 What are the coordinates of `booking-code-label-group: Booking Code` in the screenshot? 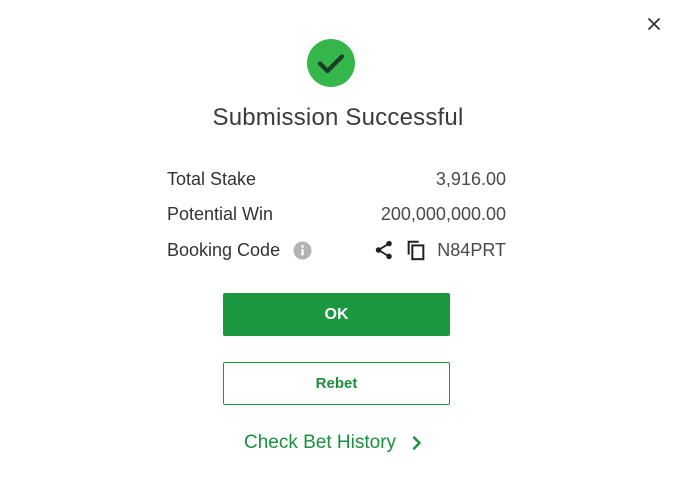 It's located at (239, 250).